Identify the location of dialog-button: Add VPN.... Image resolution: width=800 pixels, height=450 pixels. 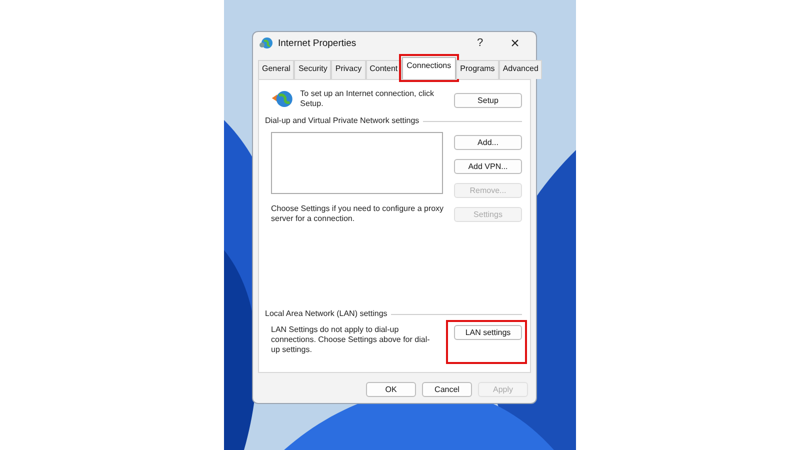
(488, 166).